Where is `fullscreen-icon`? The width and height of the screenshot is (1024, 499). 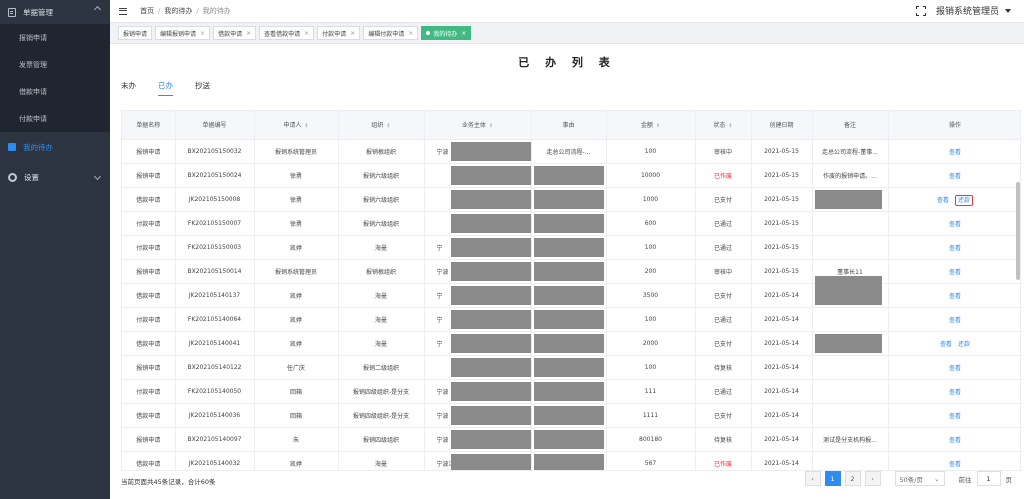 fullscreen-icon is located at coordinates (920, 10).